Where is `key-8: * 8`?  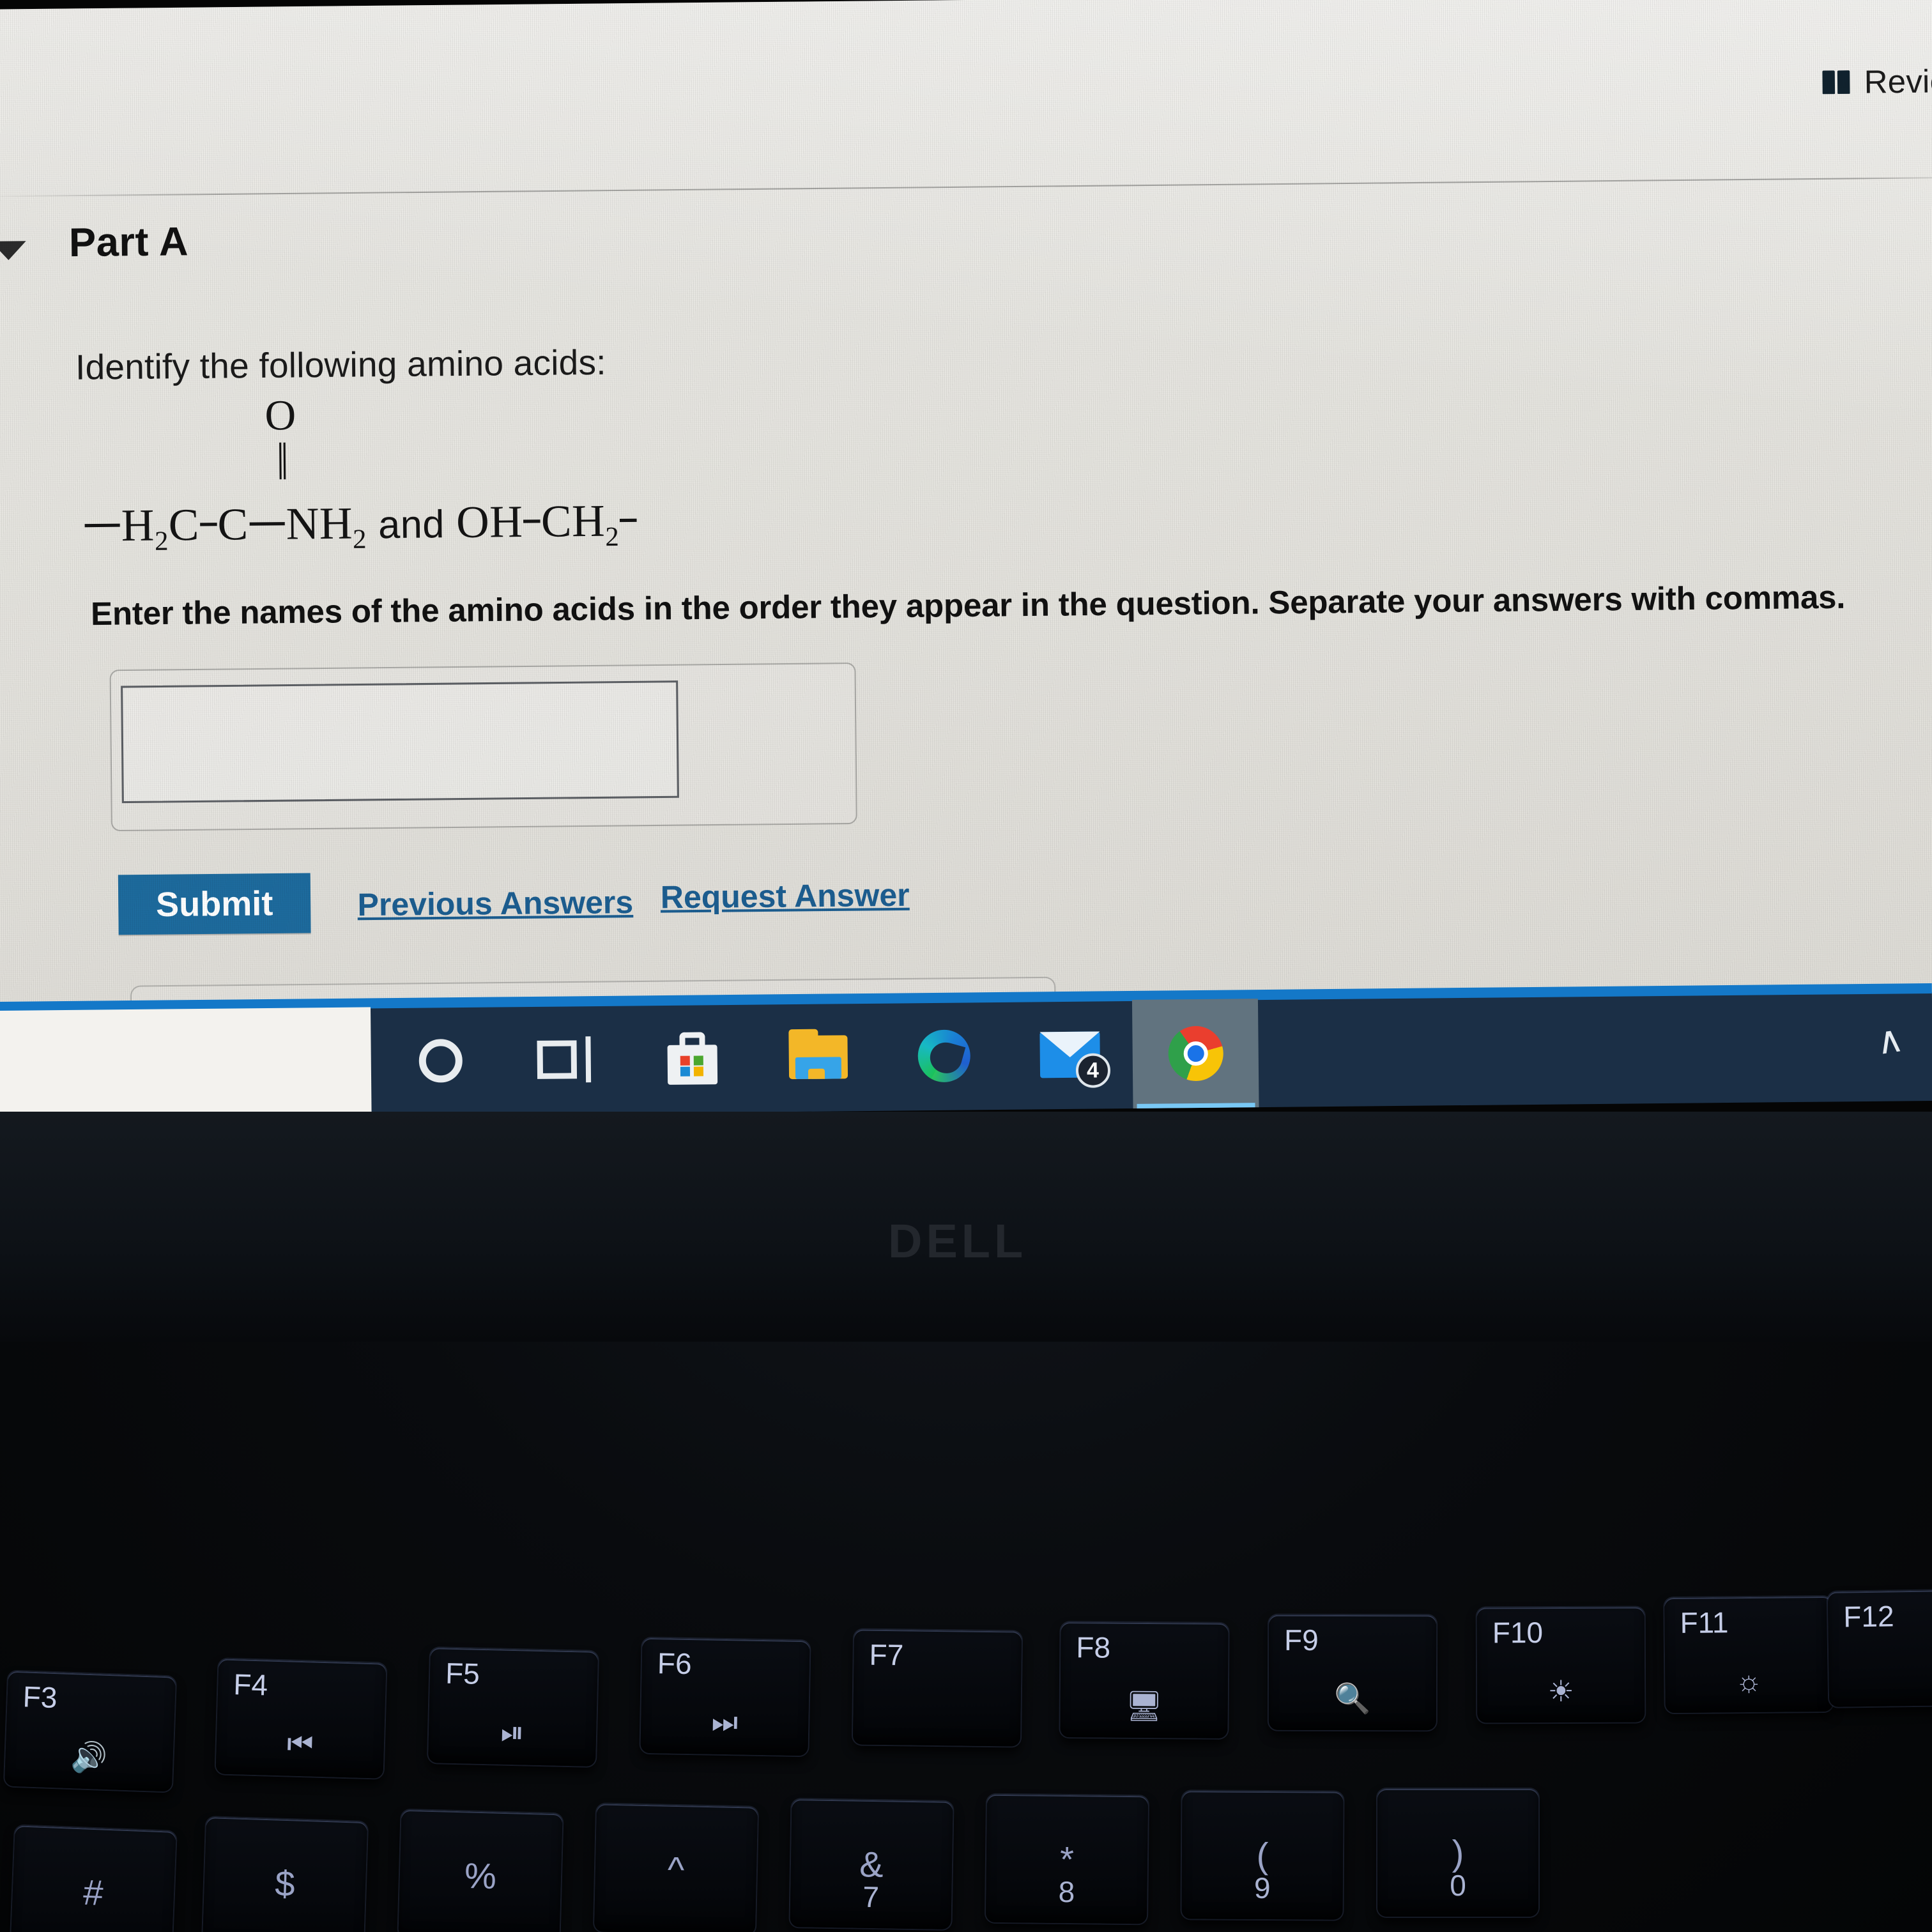 key-8: * 8 is located at coordinates (1067, 1859).